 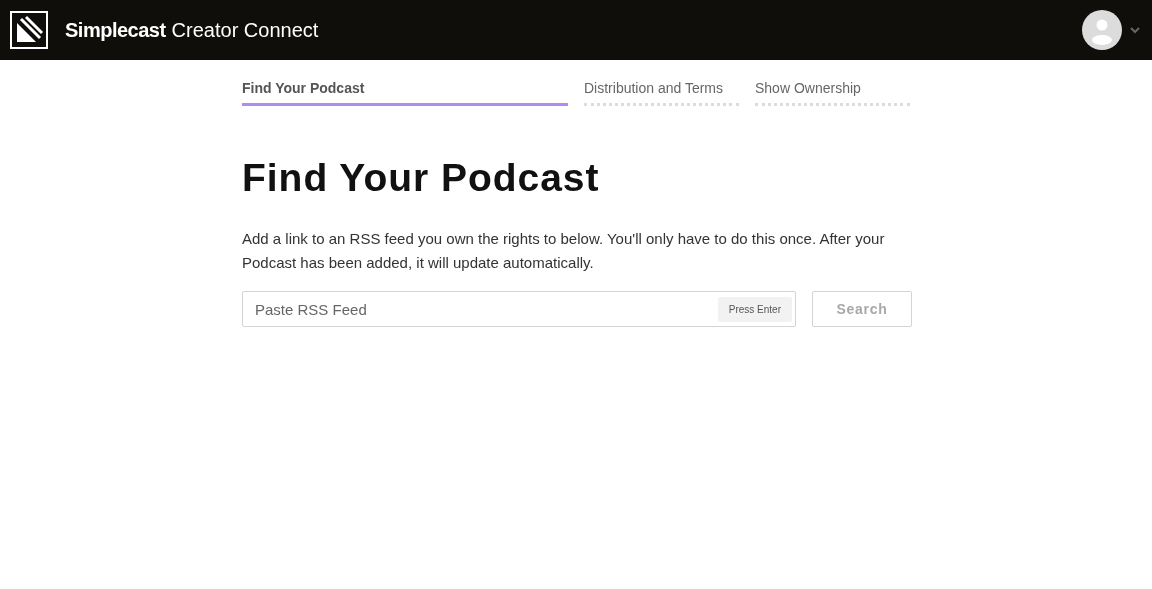 What do you see at coordinates (661, 92) in the screenshot?
I see `step-tab: Distribution and Terms` at bounding box center [661, 92].